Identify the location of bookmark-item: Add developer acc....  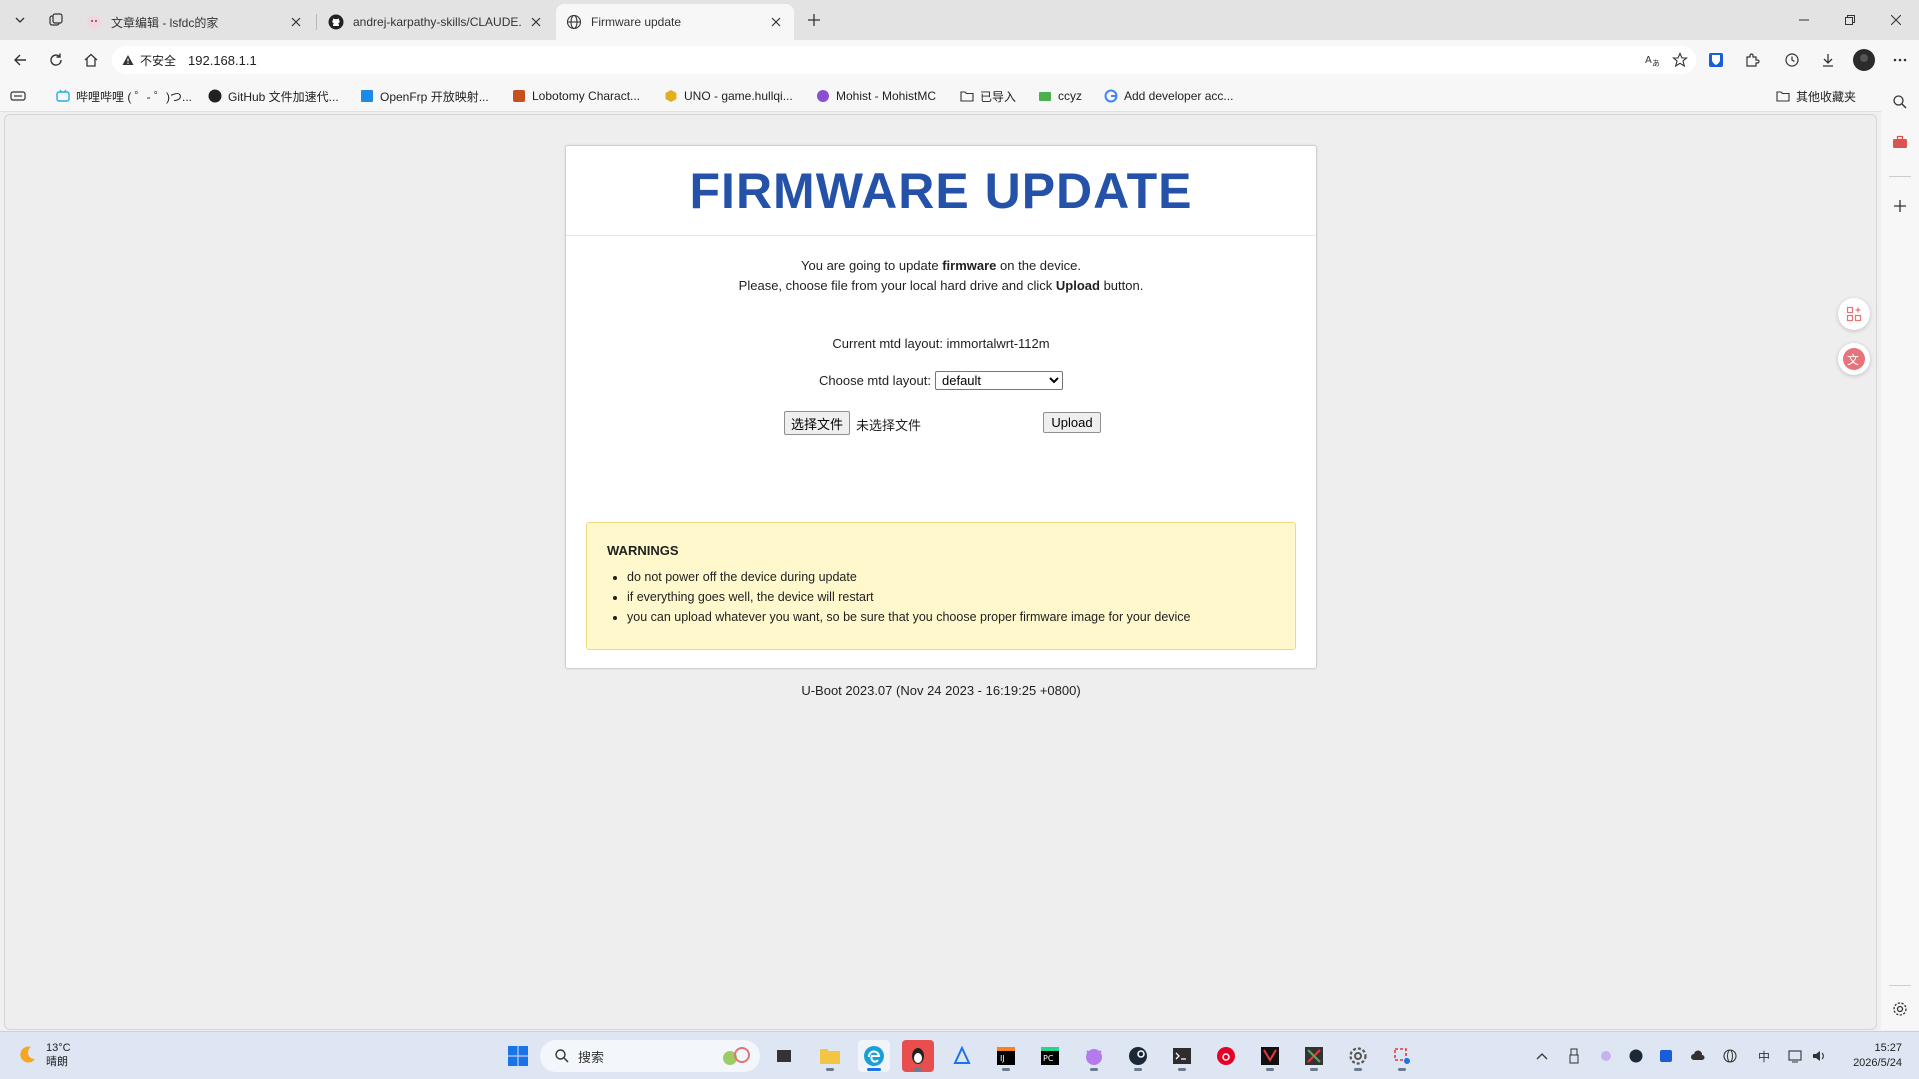
(1168, 96).